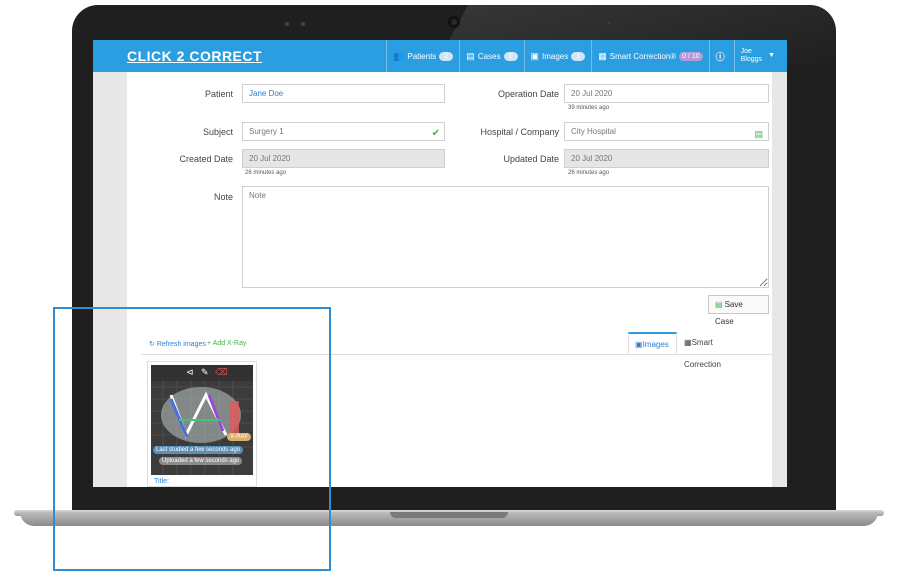 The width and height of the screenshot is (898, 571). Describe the element at coordinates (719, 304) in the screenshot. I see `save-icon: ▤` at that location.